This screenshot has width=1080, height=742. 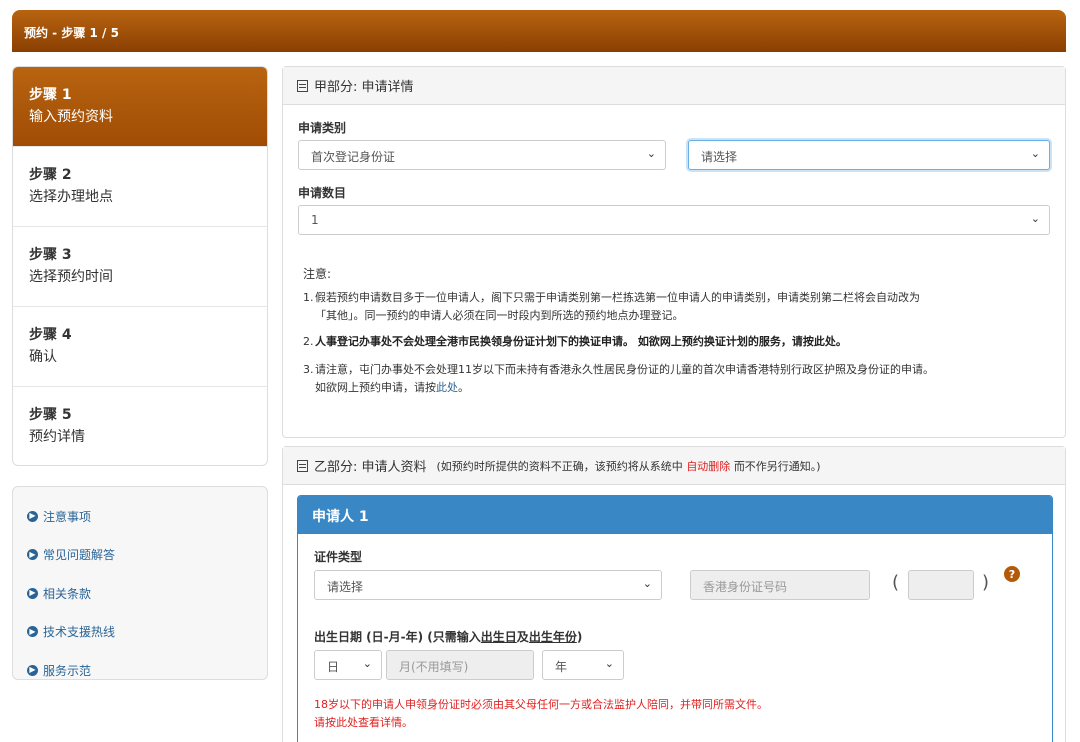 What do you see at coordinates (140, 426) in the screenshot?
I see `step-item-5: 步骤 5 预约详情` at bounding box center [140, 426].